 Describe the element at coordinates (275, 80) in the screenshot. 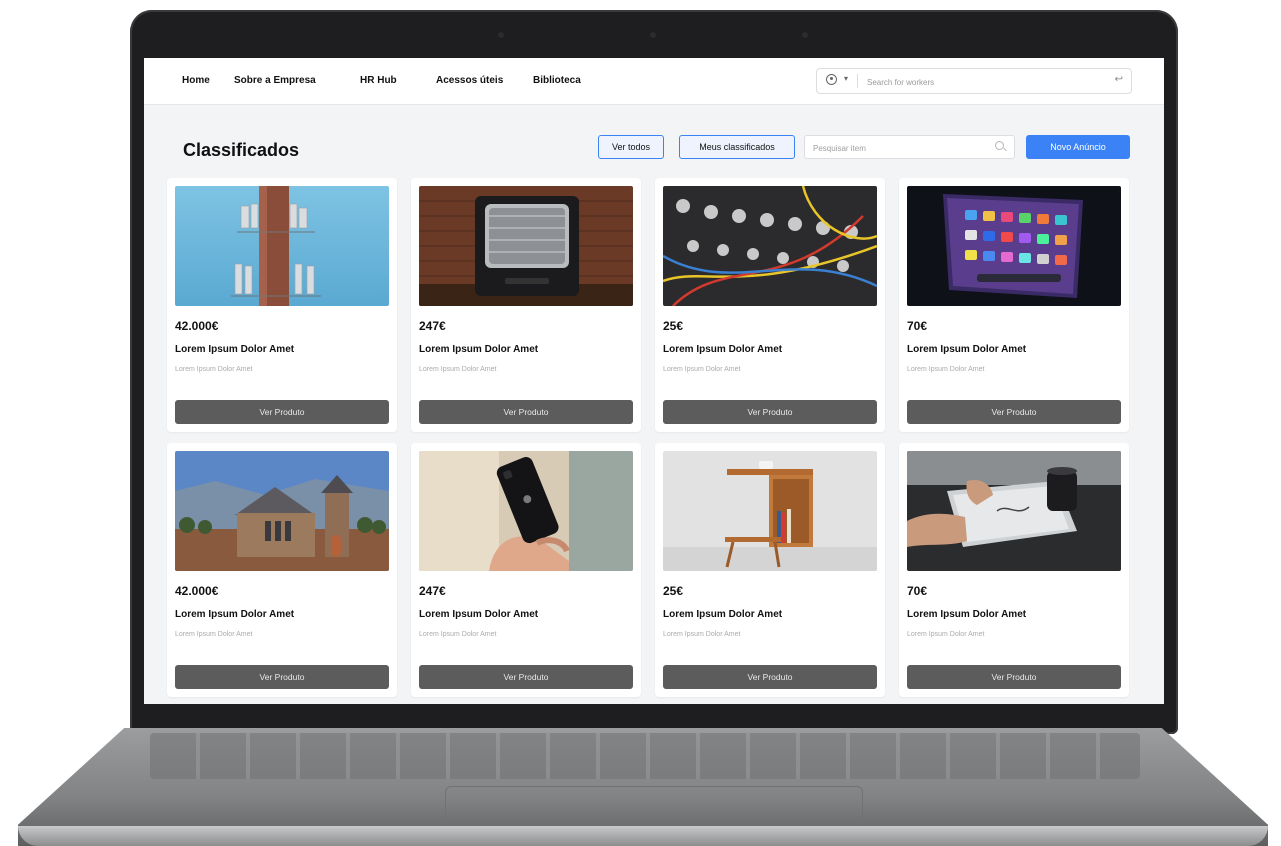

I see `nav-item-sobre-a-empresa: Sobre a Empresa` at that location.